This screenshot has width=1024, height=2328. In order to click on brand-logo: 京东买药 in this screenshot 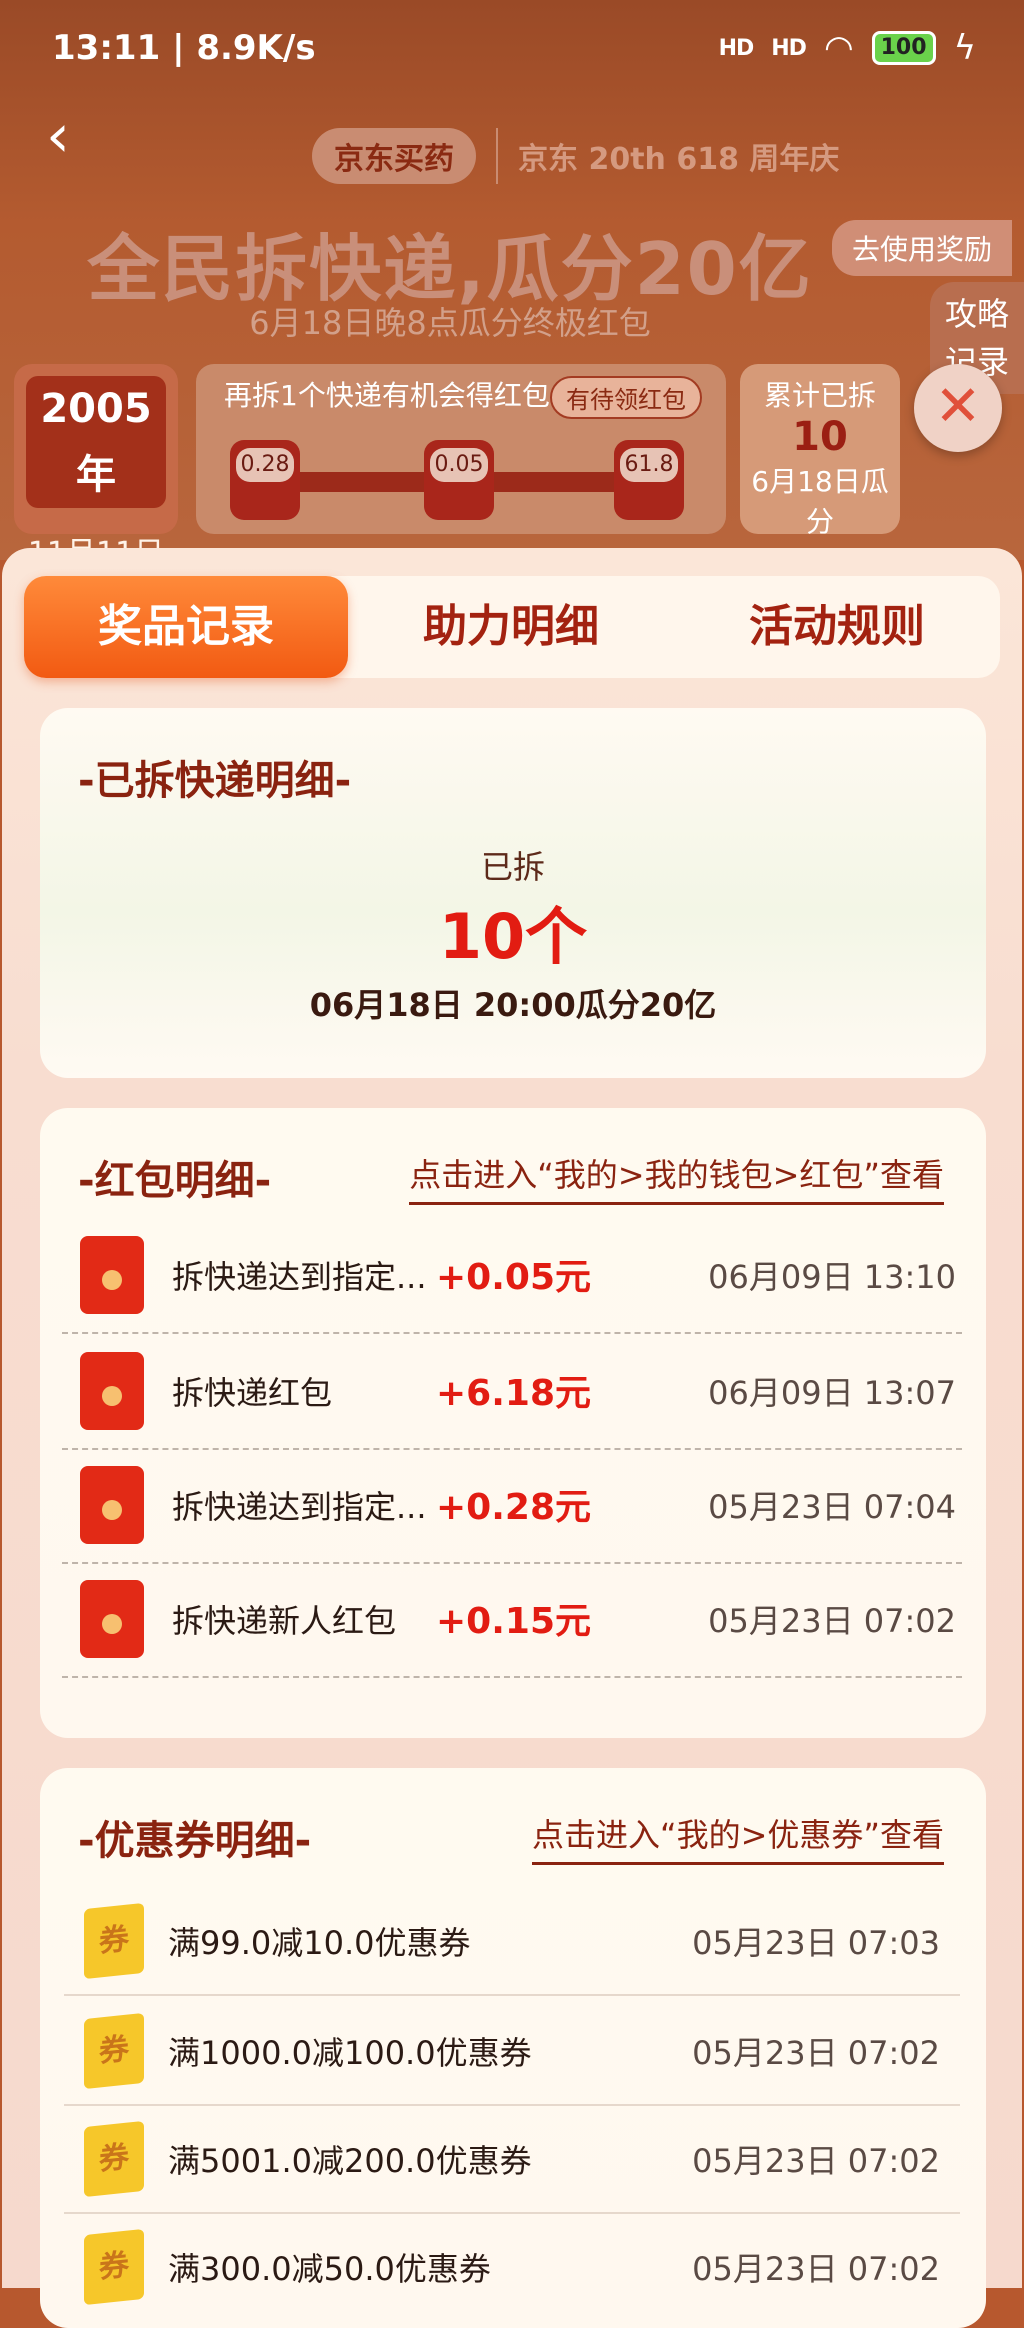, I will do `click(394, 156)`.